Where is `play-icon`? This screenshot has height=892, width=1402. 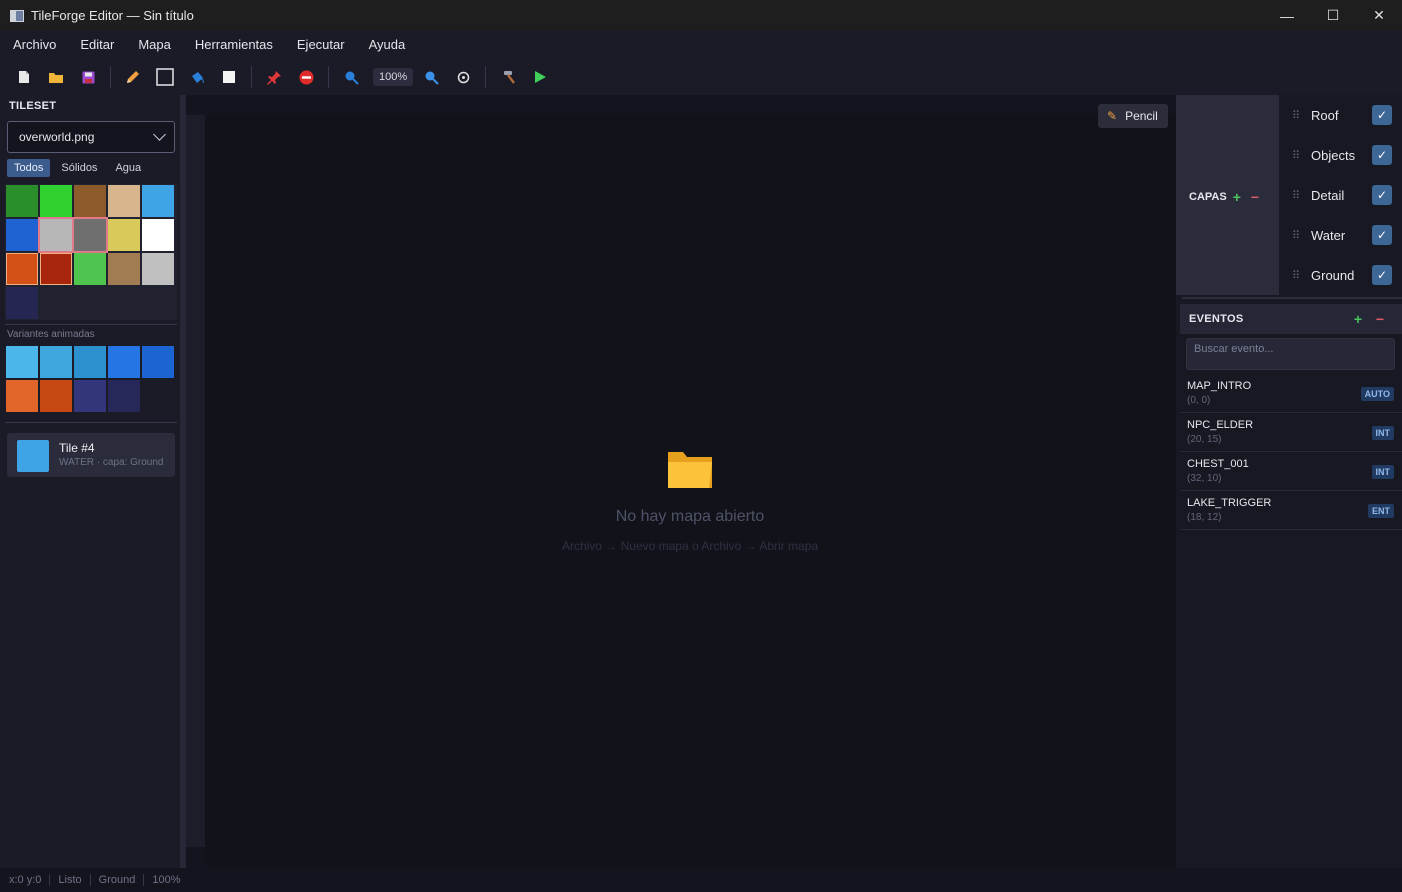
play-icon is located at coordinates (540, 77).